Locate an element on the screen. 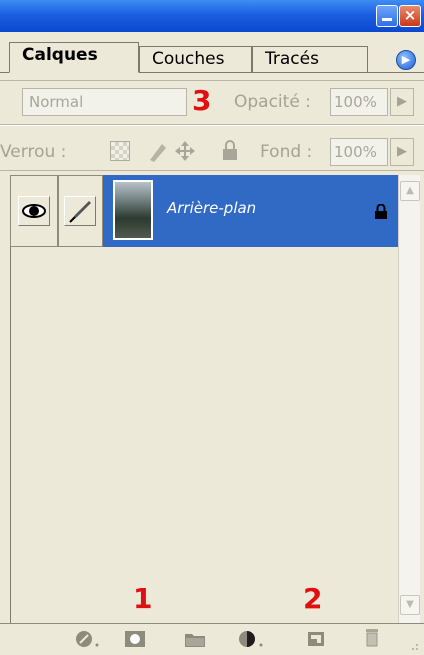  adjustment-layer-icon is located at coordinates (253, 641).